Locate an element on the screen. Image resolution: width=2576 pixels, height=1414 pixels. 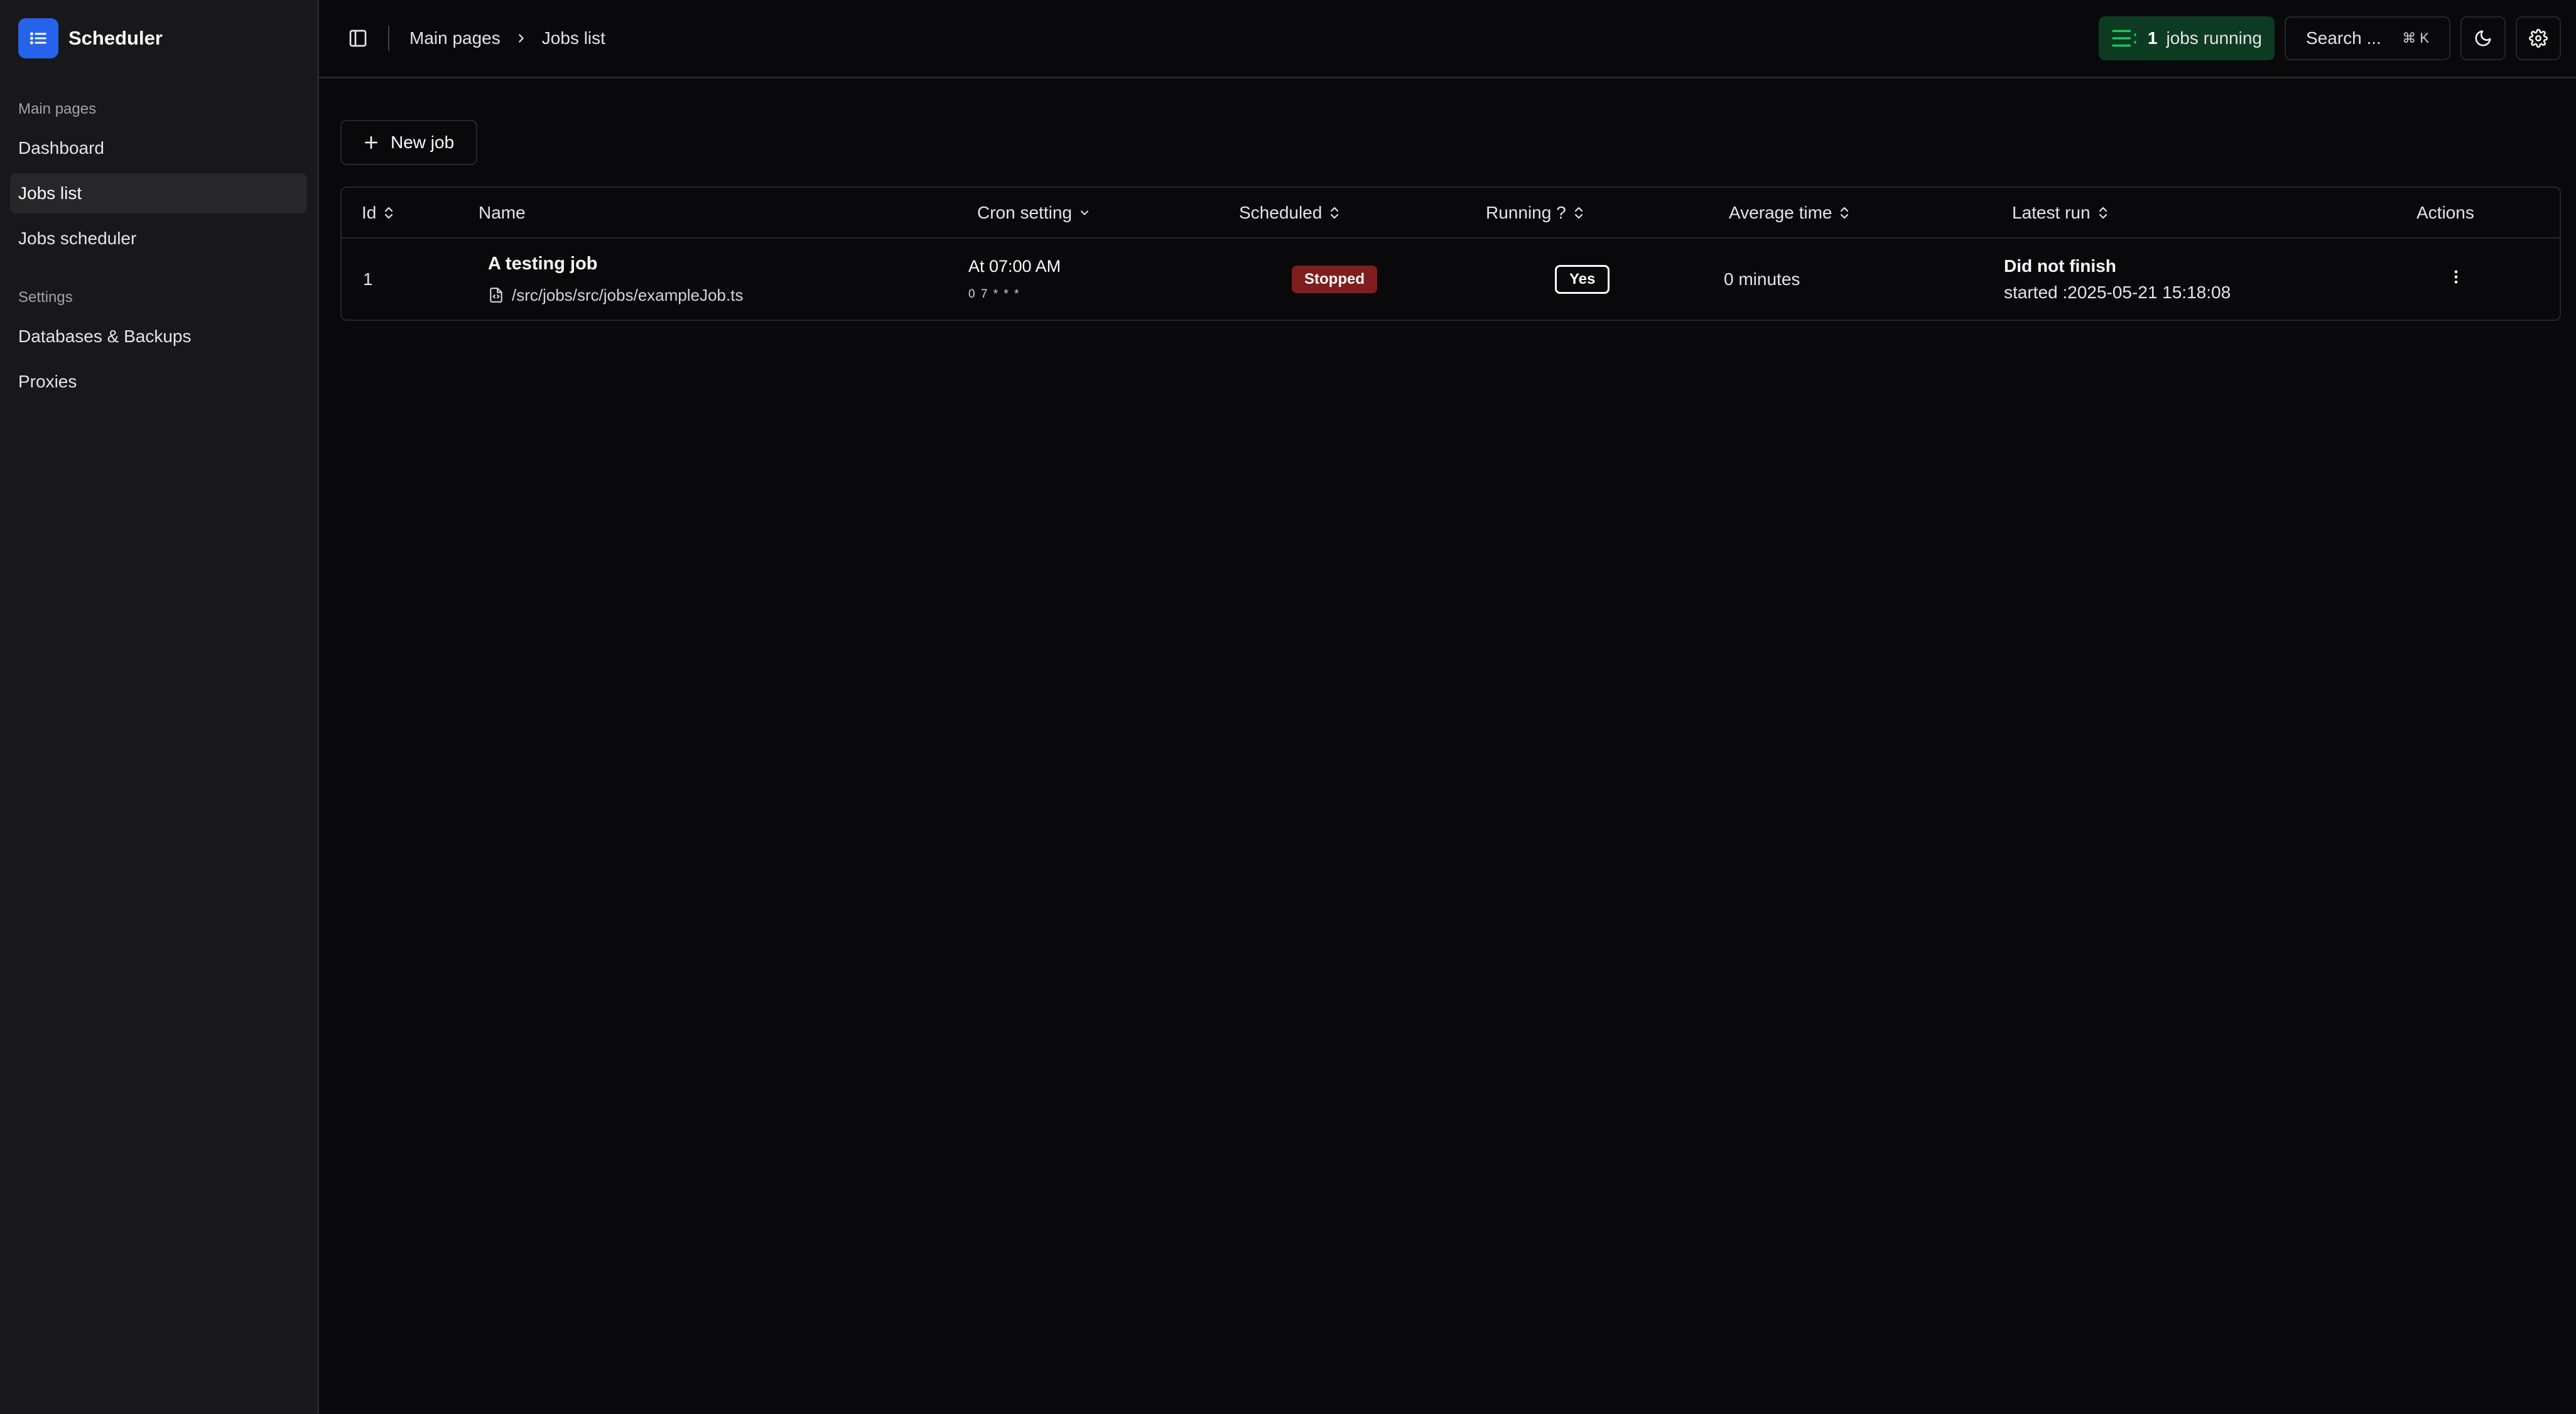
column-header-cron-label: Cron setting is located at coordinates (1025, 212).